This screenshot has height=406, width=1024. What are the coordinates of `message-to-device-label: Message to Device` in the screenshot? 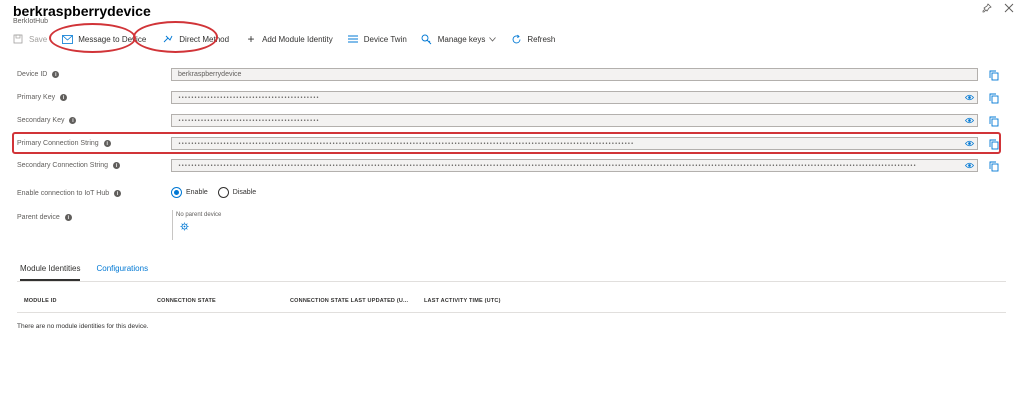 It's located at (112, 39).